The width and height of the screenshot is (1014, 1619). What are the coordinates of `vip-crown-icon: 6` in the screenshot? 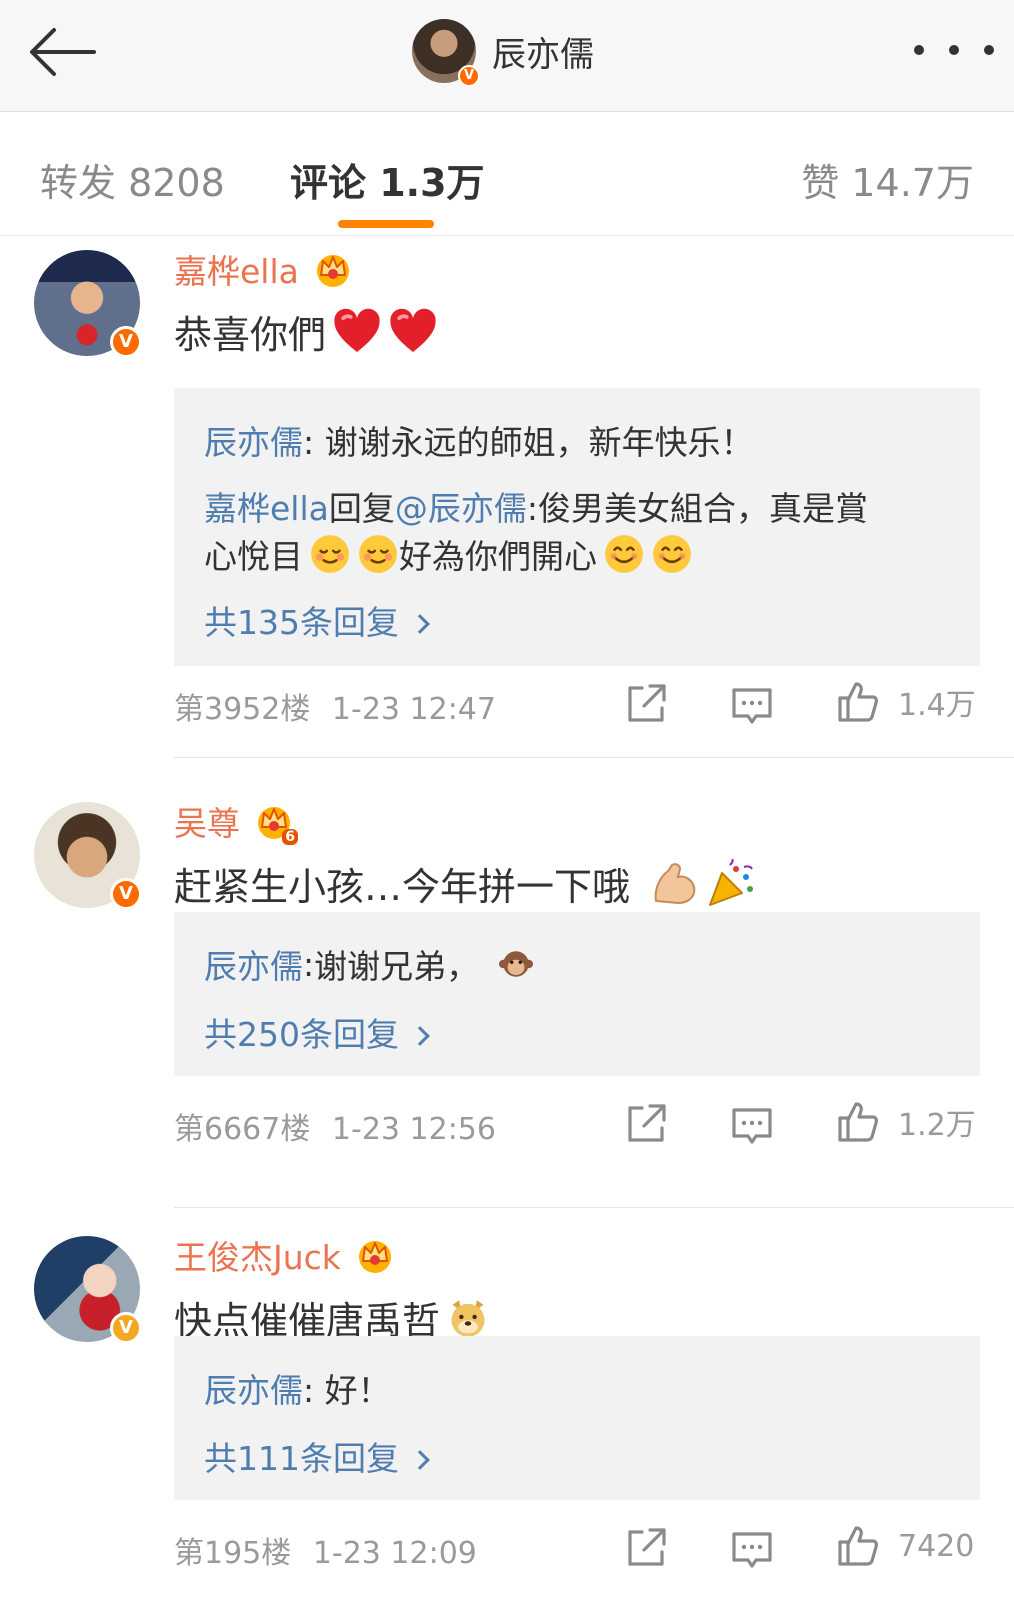 It's located at (276, 823).